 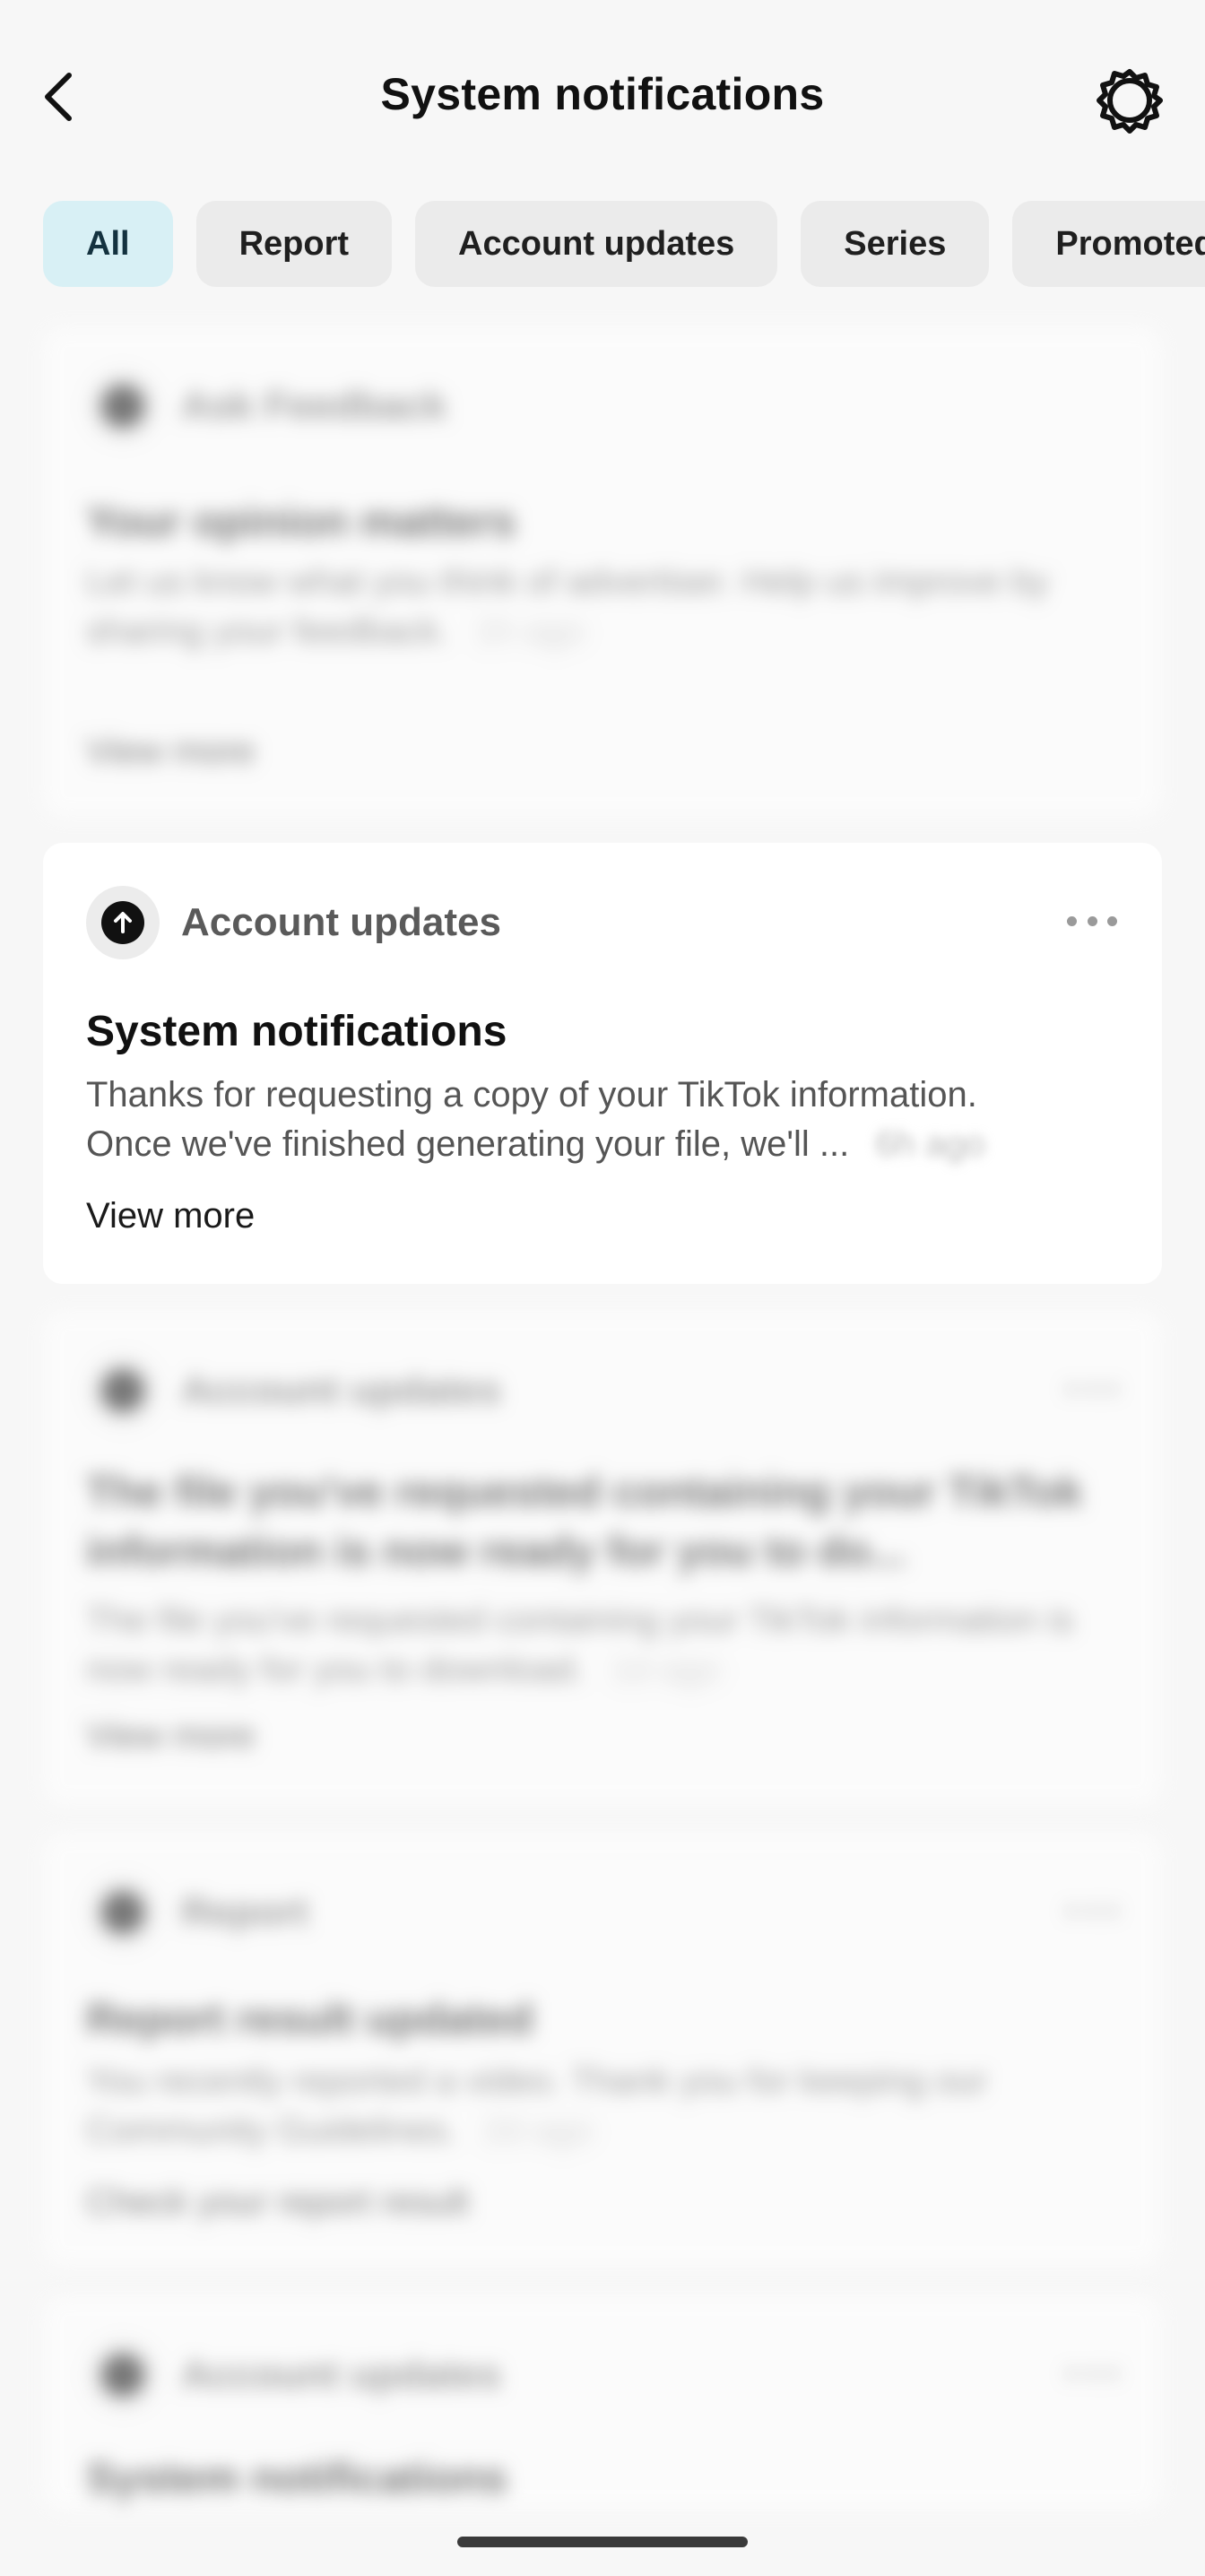 I want to click on filter-chip-report: Report, so click(x=294, y=244).